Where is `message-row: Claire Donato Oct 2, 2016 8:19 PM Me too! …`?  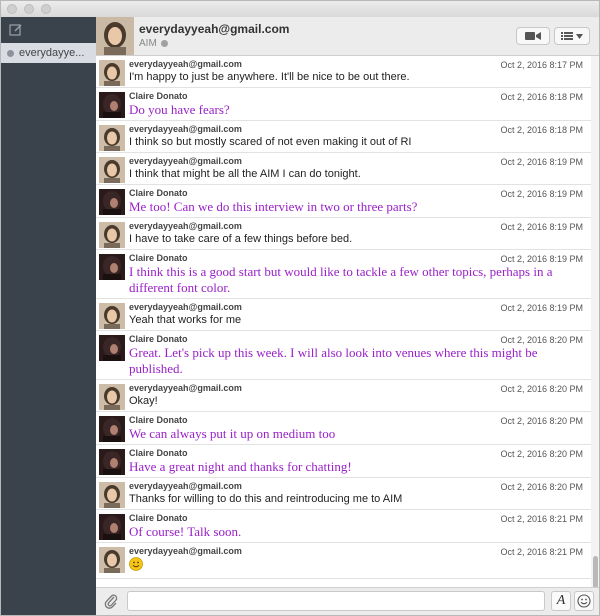 message-row: Claire Donato Oct 2, 2016 8:19 PM Me too! … is located at coordinates (343, 201).